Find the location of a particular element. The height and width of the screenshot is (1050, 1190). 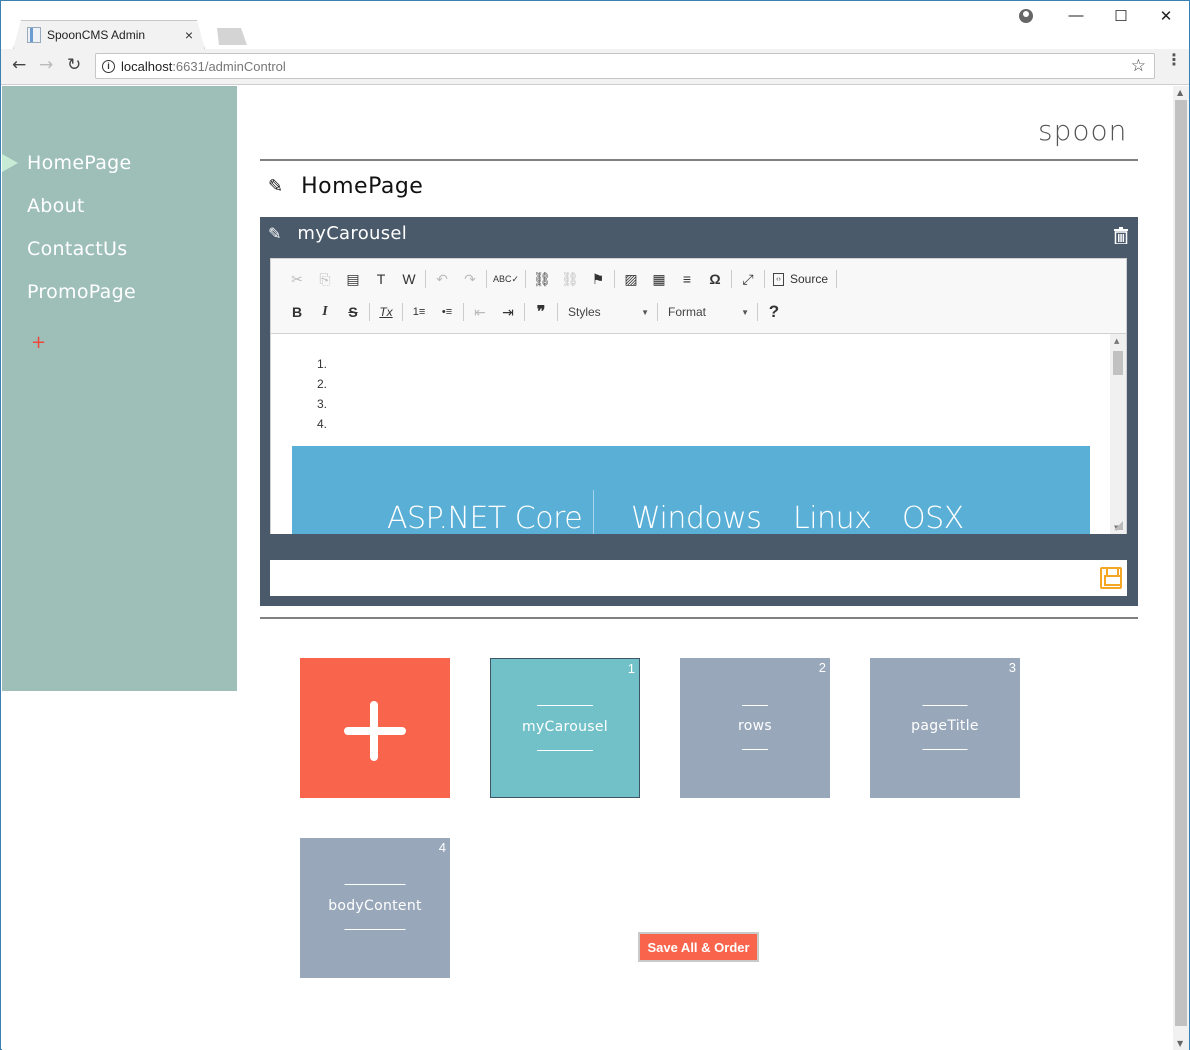

ordered-list: 1. 2. 3. 4. is located at coordinates (322, 394).